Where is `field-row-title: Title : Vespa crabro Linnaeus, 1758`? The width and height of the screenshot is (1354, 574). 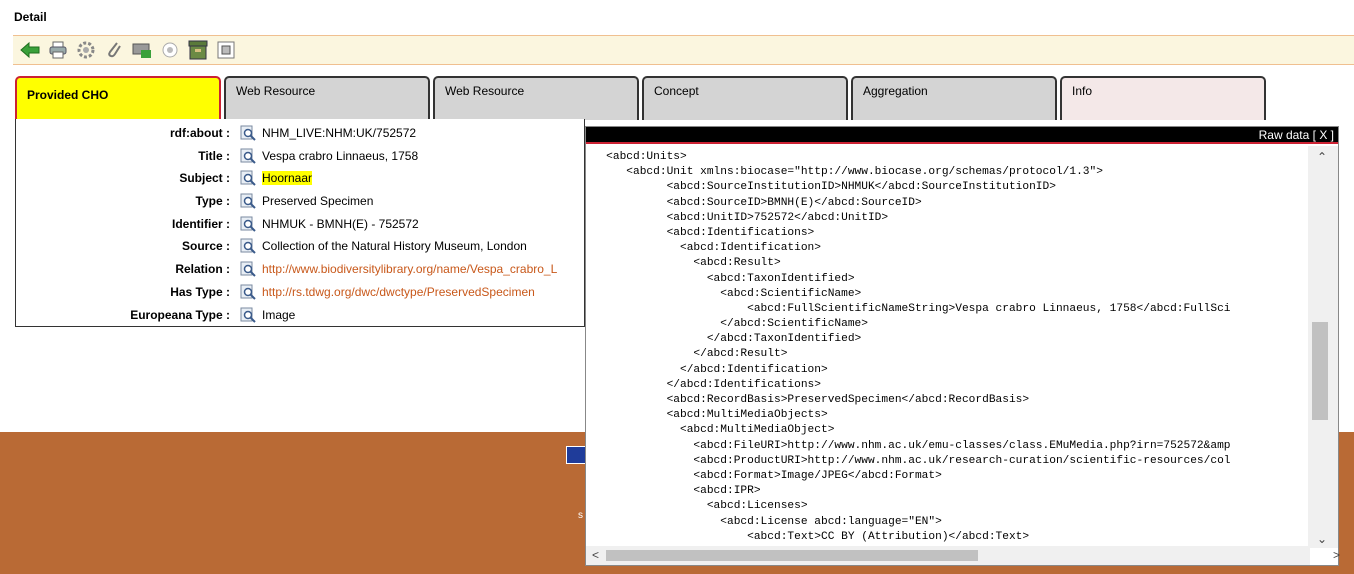
field-row-title: Title : Vespa crabro Linnaeus, 1758 is located at coordinates (217, 156).